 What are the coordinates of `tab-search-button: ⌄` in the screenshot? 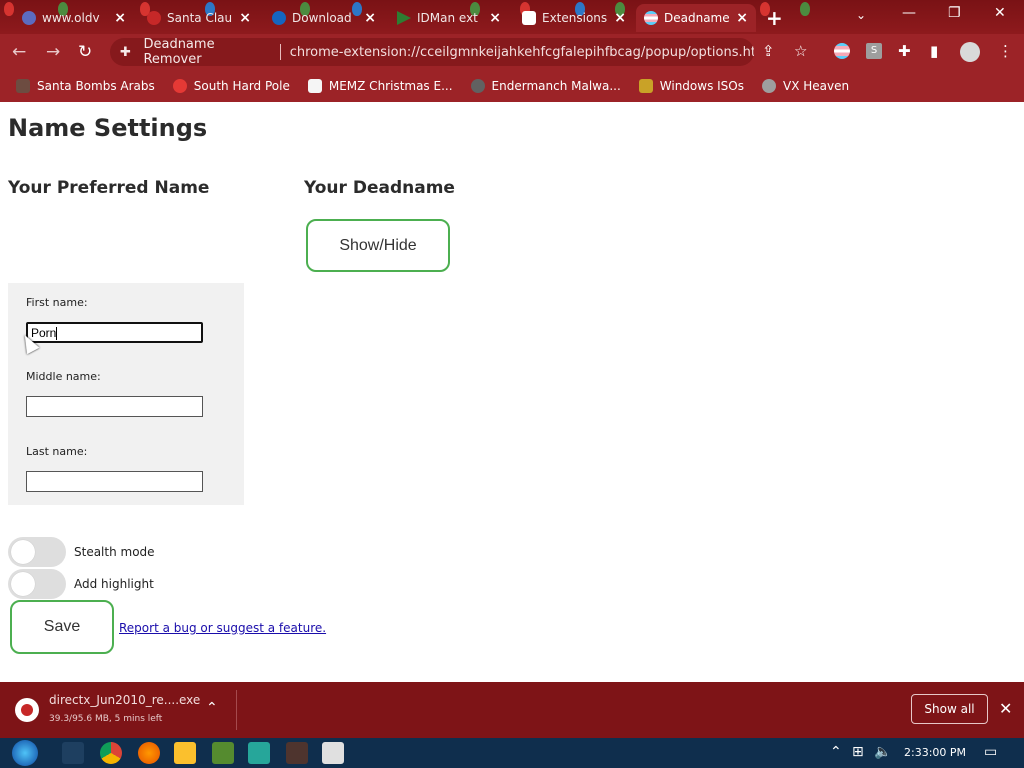 It's located at (861, 15).